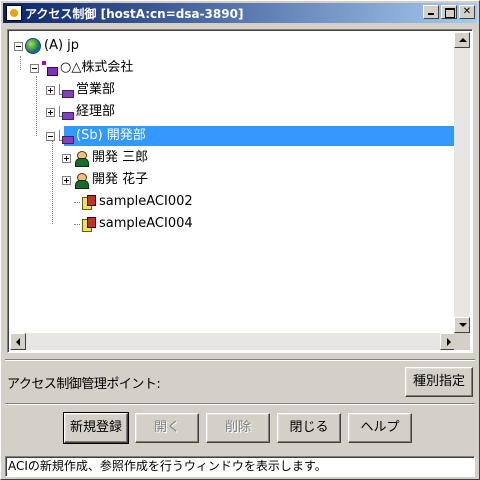 The height and width of the screenshot is (480, 480). What do you see at coordinates (439, 382) in the screenshot?
I see `type-spec-button: 種別指定` at bounding box center [439, 382].